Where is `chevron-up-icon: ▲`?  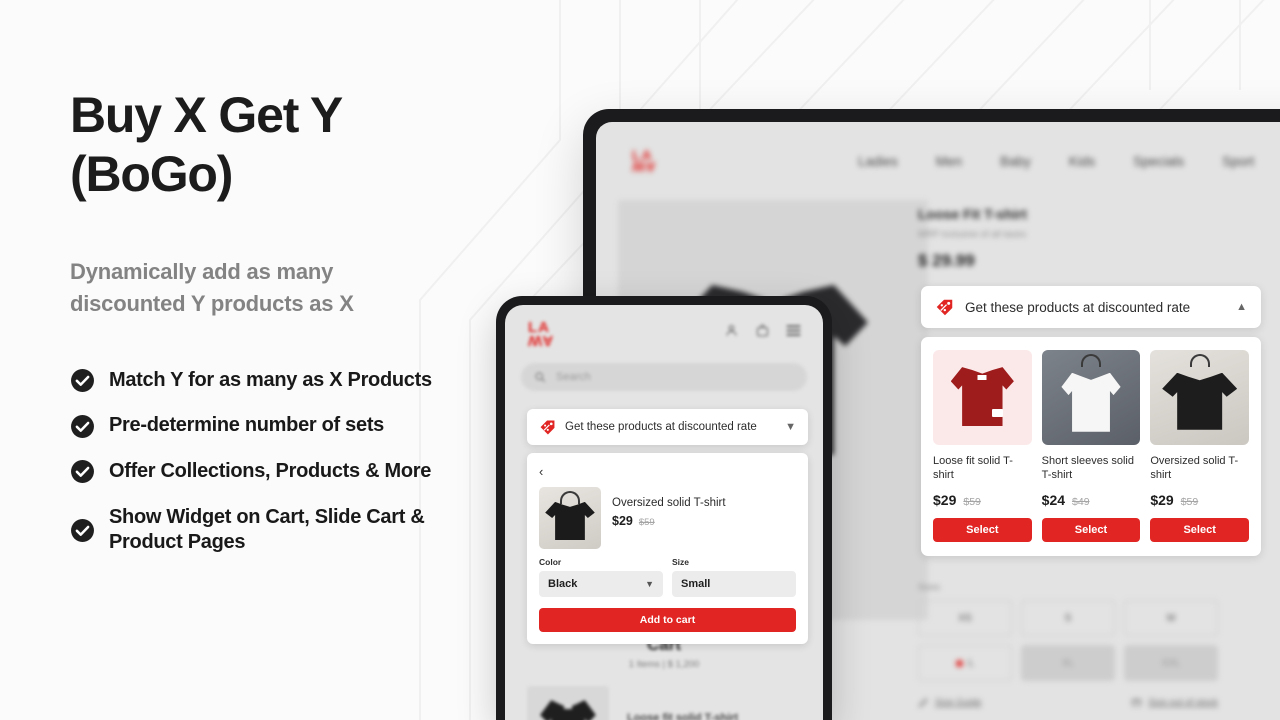 chevron-up-icon: ▲ is located at coordinates (1241, 307).